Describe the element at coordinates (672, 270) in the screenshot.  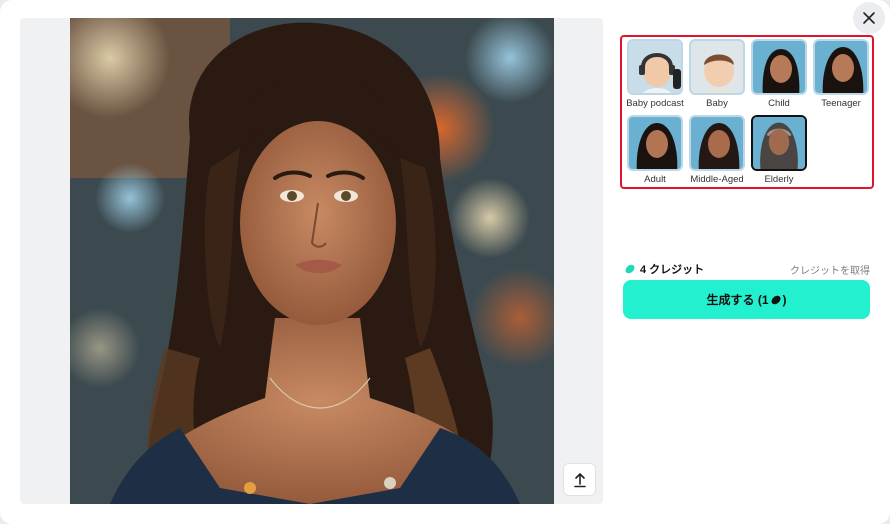
I see `credit-balance-label: 4 クレジット` at that location.